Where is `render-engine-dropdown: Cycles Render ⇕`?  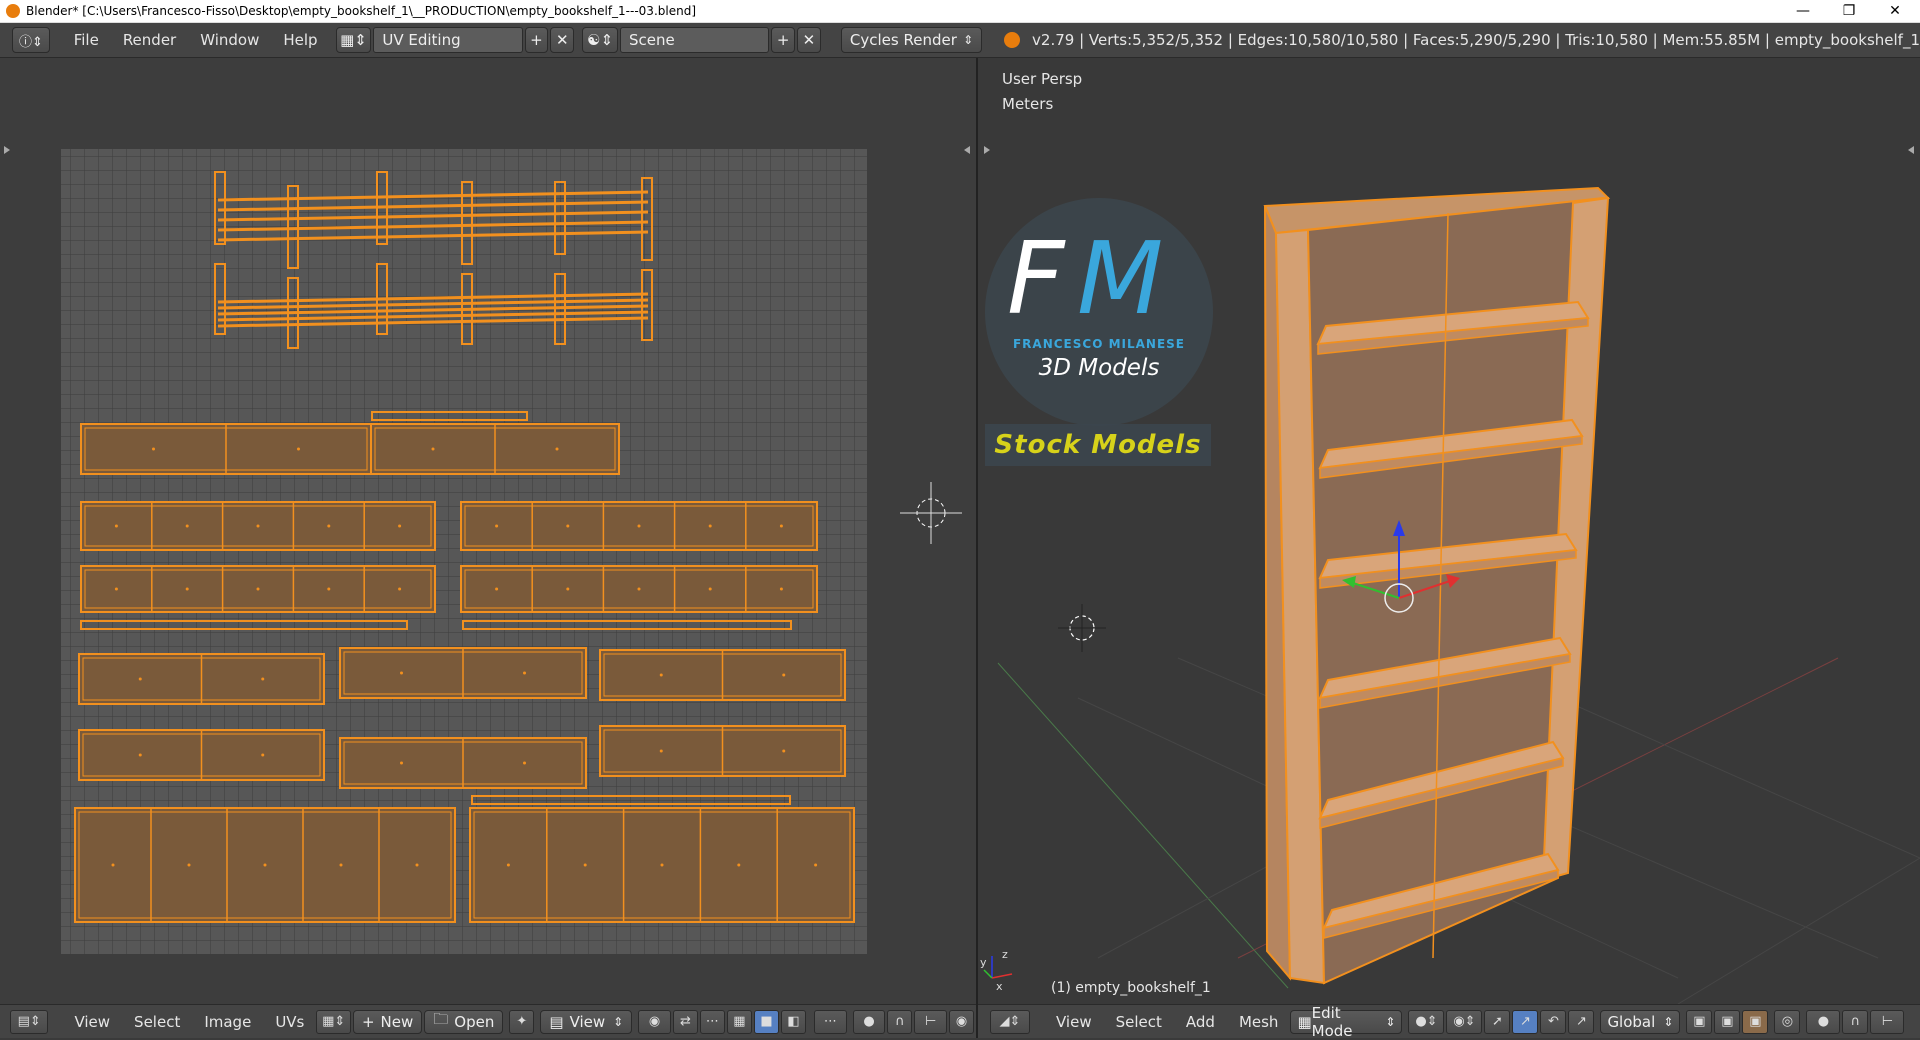
render-engine-dropdown: Cycles Render ⇕ is located at coordinates (911, 40).